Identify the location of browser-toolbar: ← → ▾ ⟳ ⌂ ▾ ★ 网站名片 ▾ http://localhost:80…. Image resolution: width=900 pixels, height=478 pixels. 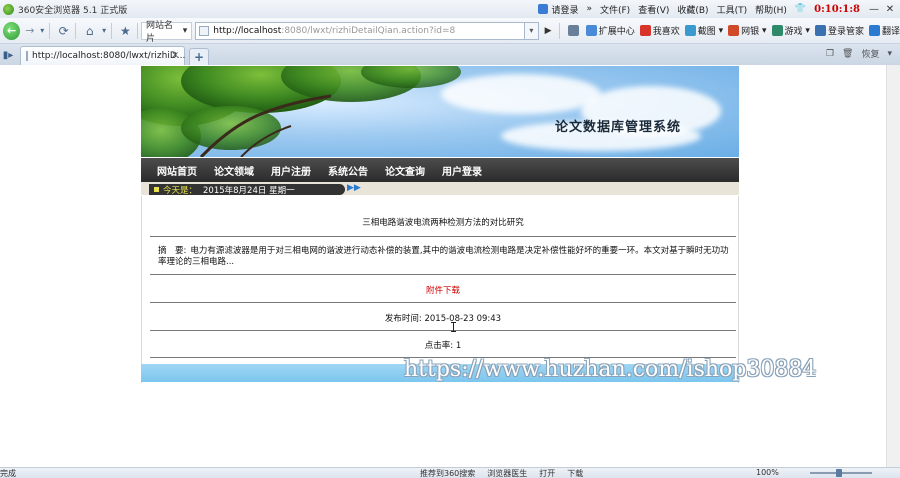
(450, 31).